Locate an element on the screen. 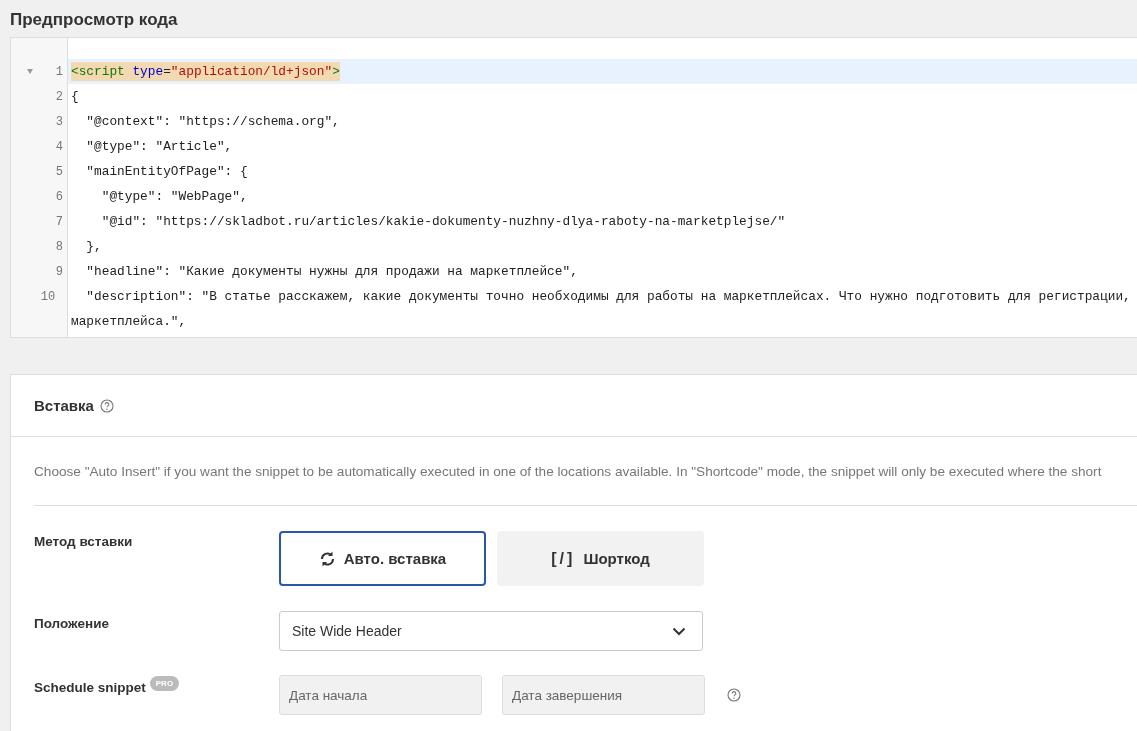  line-number: 10 is located at coordinates (48, 296).